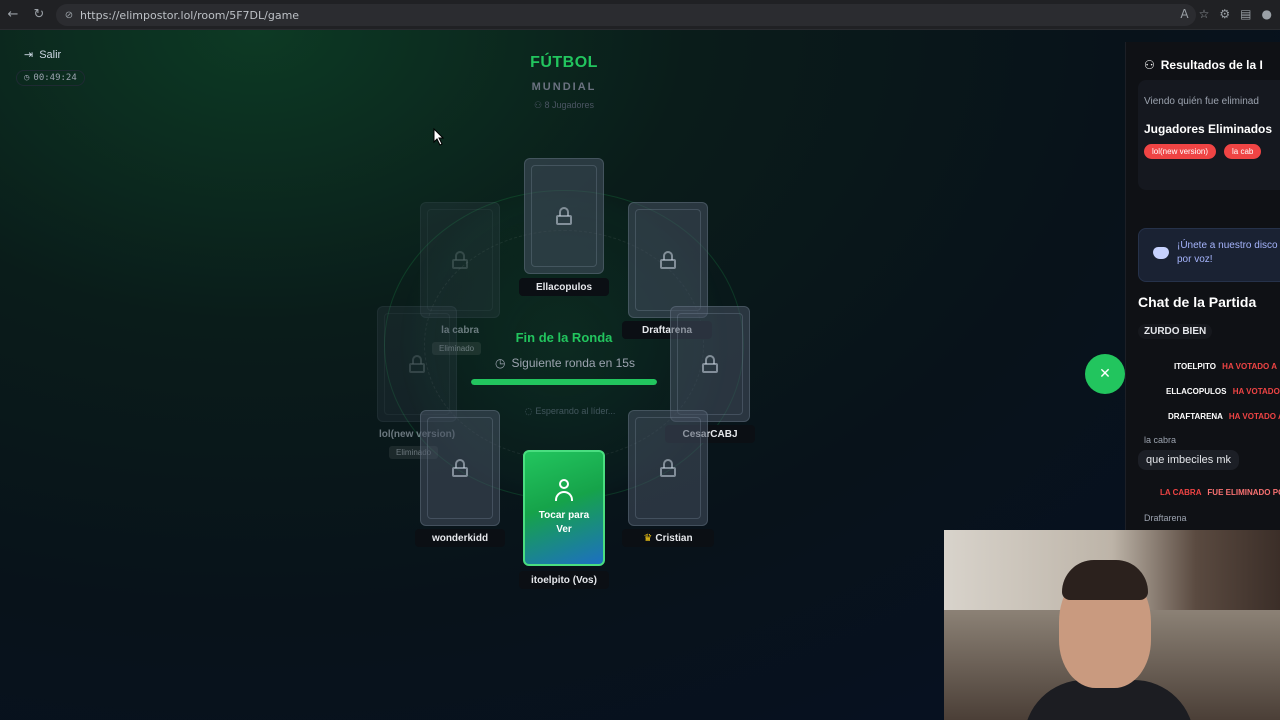  What do you see at coordinates (1245, 14) in the screenshot?
I see `collections-icon: ▤` at bounding box center [1245, 14].